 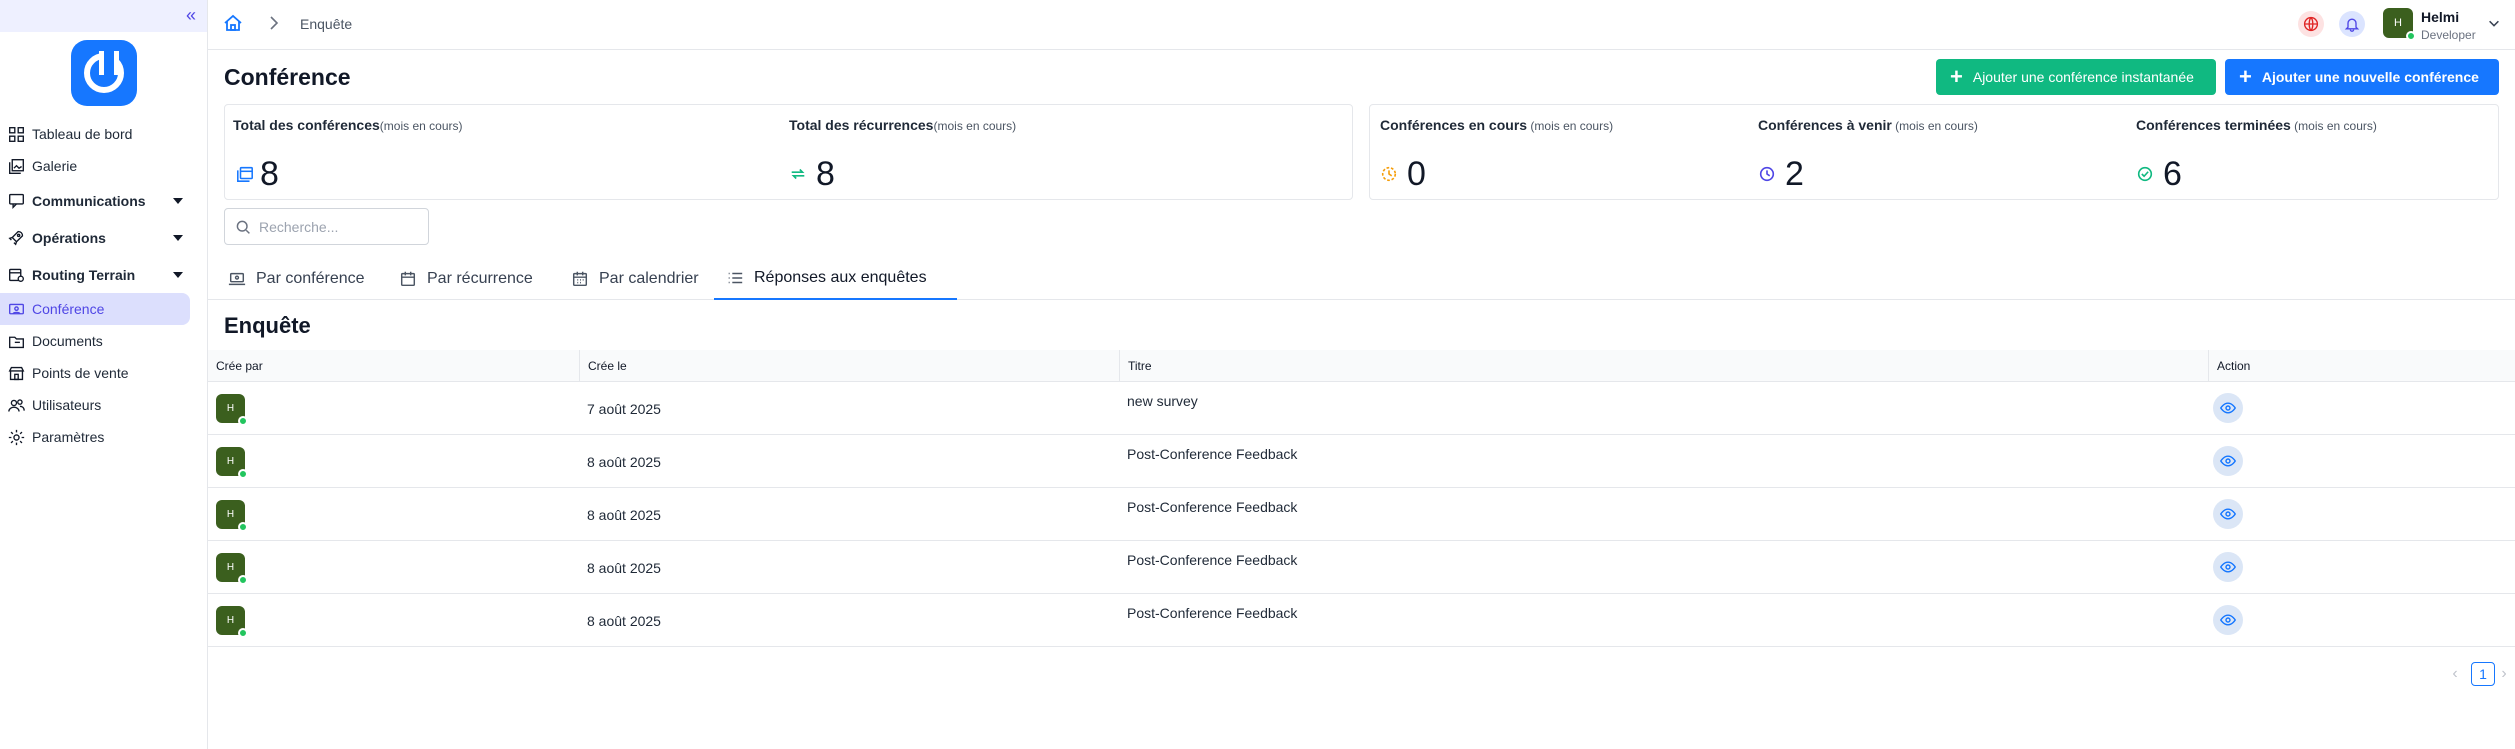 I want to click on add-new-conference-button: + Ajouter une nouvelle conférence, so click(x=2362, y=77).